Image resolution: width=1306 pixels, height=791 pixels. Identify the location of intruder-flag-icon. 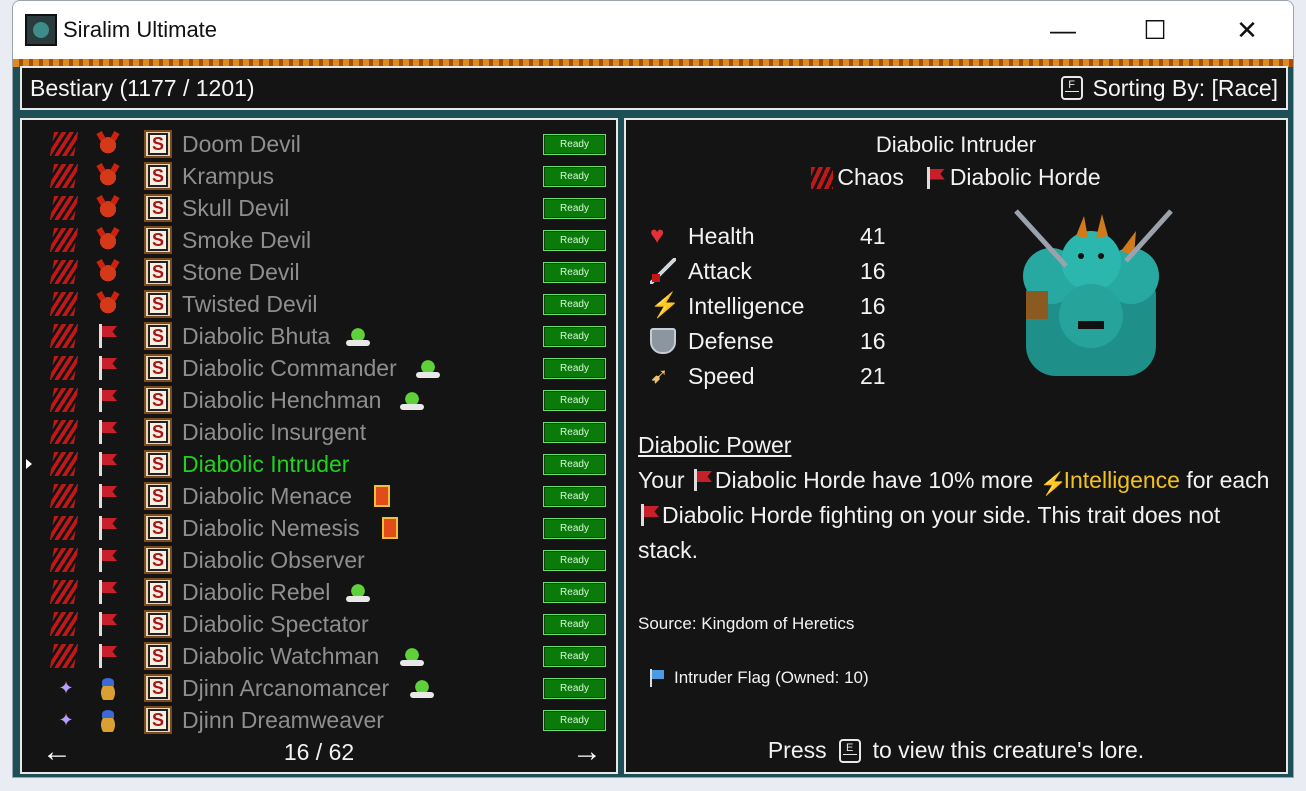
(657, 678).